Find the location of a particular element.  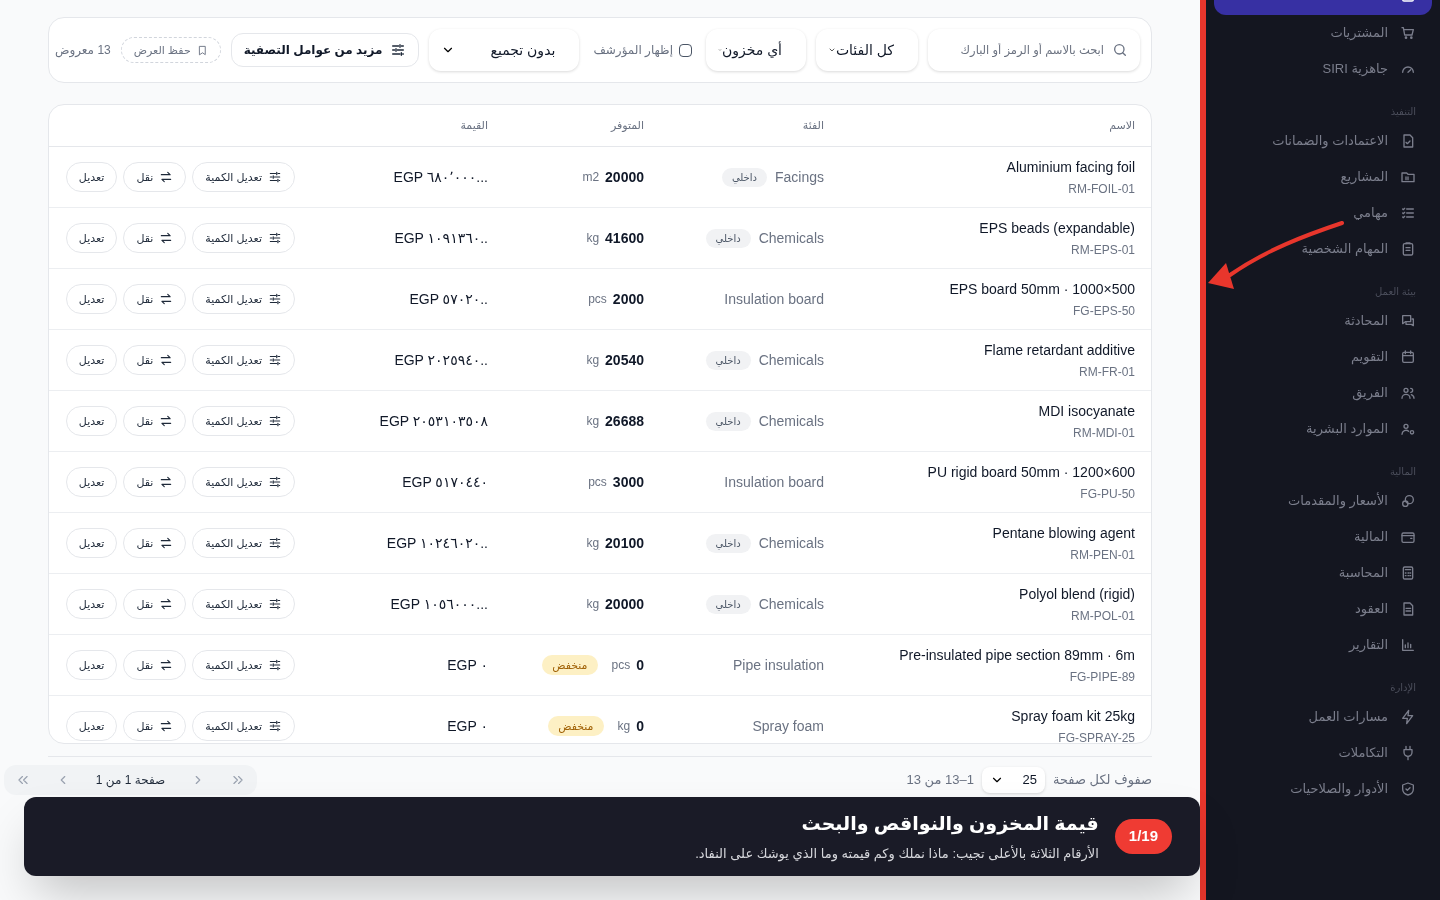

stock-select: أي مخزون is located at coordinates (756, 50).